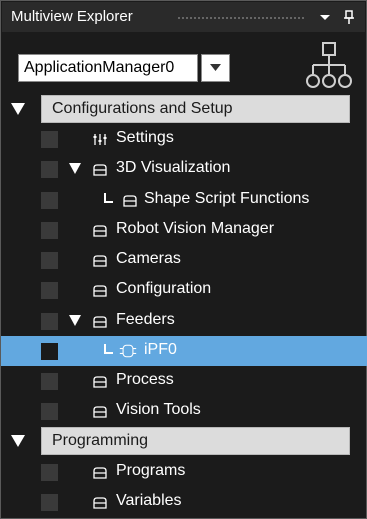  I want to click on triangle-down-icon, so click(215, 67).